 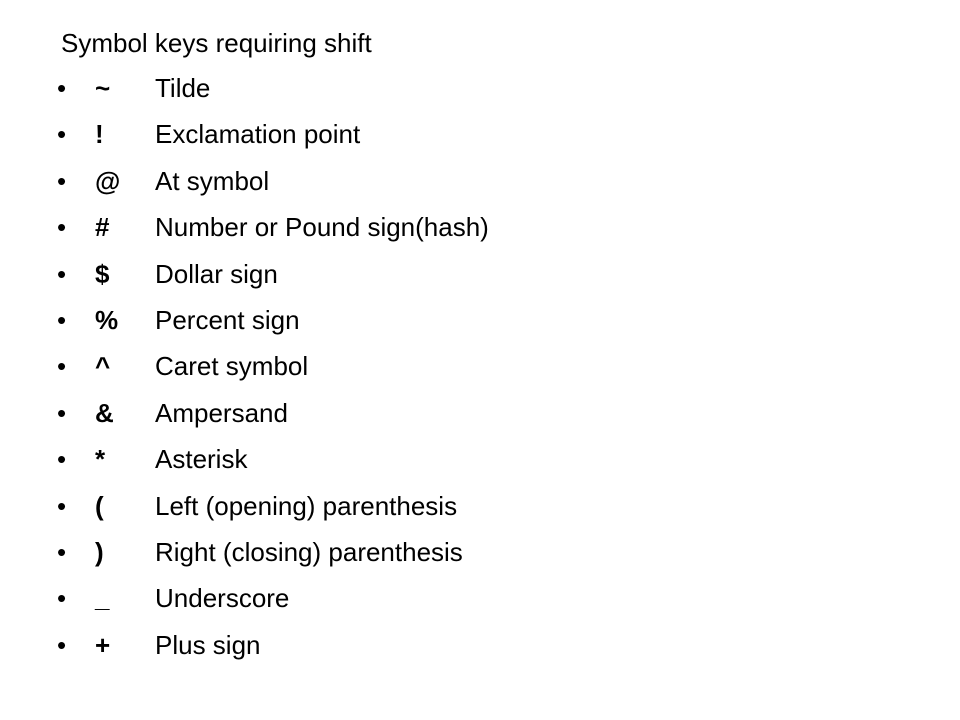 I want to click on list-item-percent: • % Percent sign, so click(x=350, y=327).